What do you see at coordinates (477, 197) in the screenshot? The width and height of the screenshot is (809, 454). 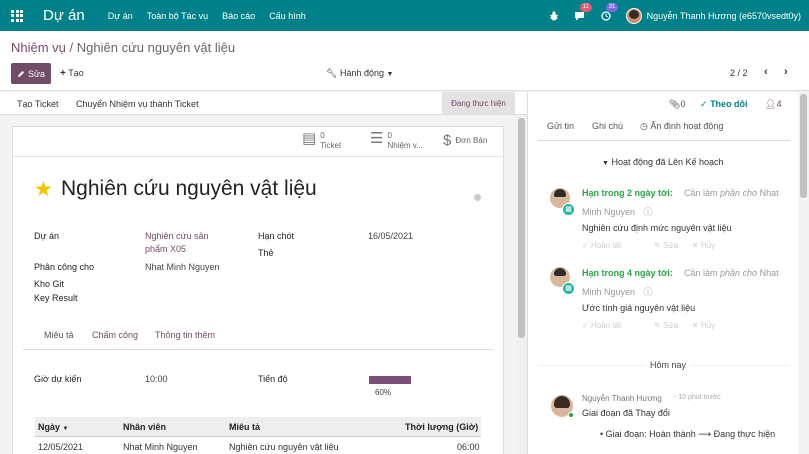 I see `kanban-state-dot` at bounding box center [477, 197].